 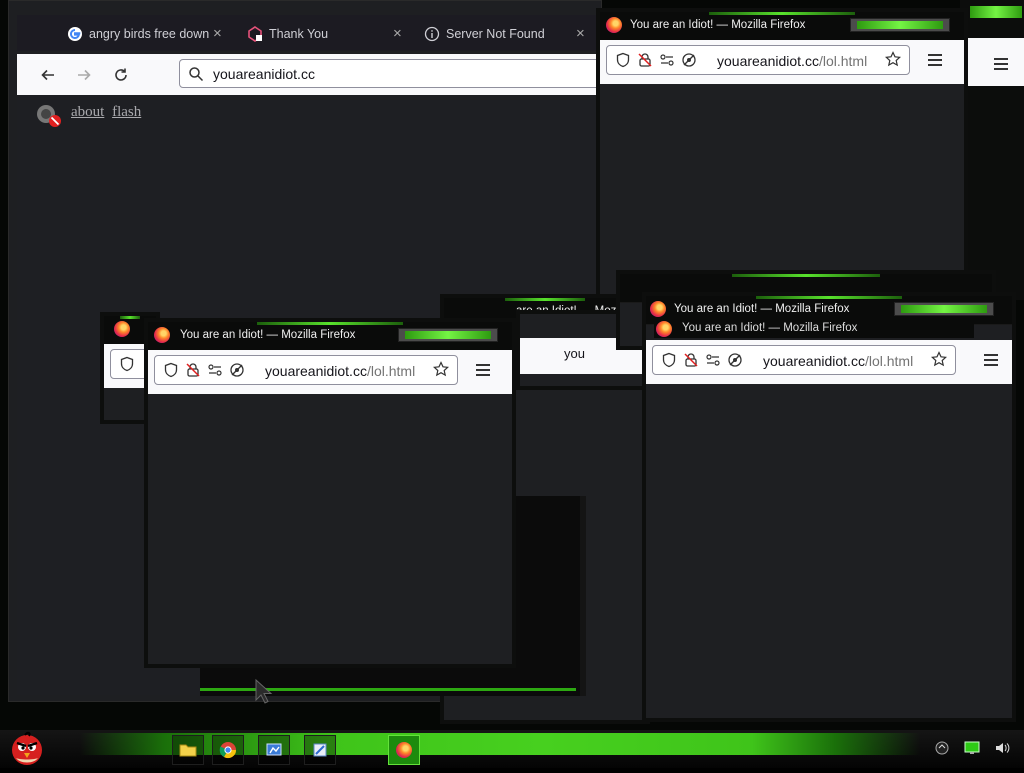 I want to click on partial-url: you, so click(x=574, y=353).